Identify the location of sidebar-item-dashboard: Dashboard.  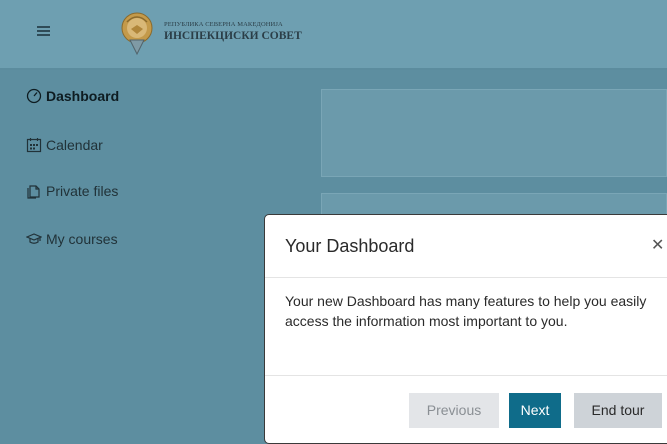
(72, 96).